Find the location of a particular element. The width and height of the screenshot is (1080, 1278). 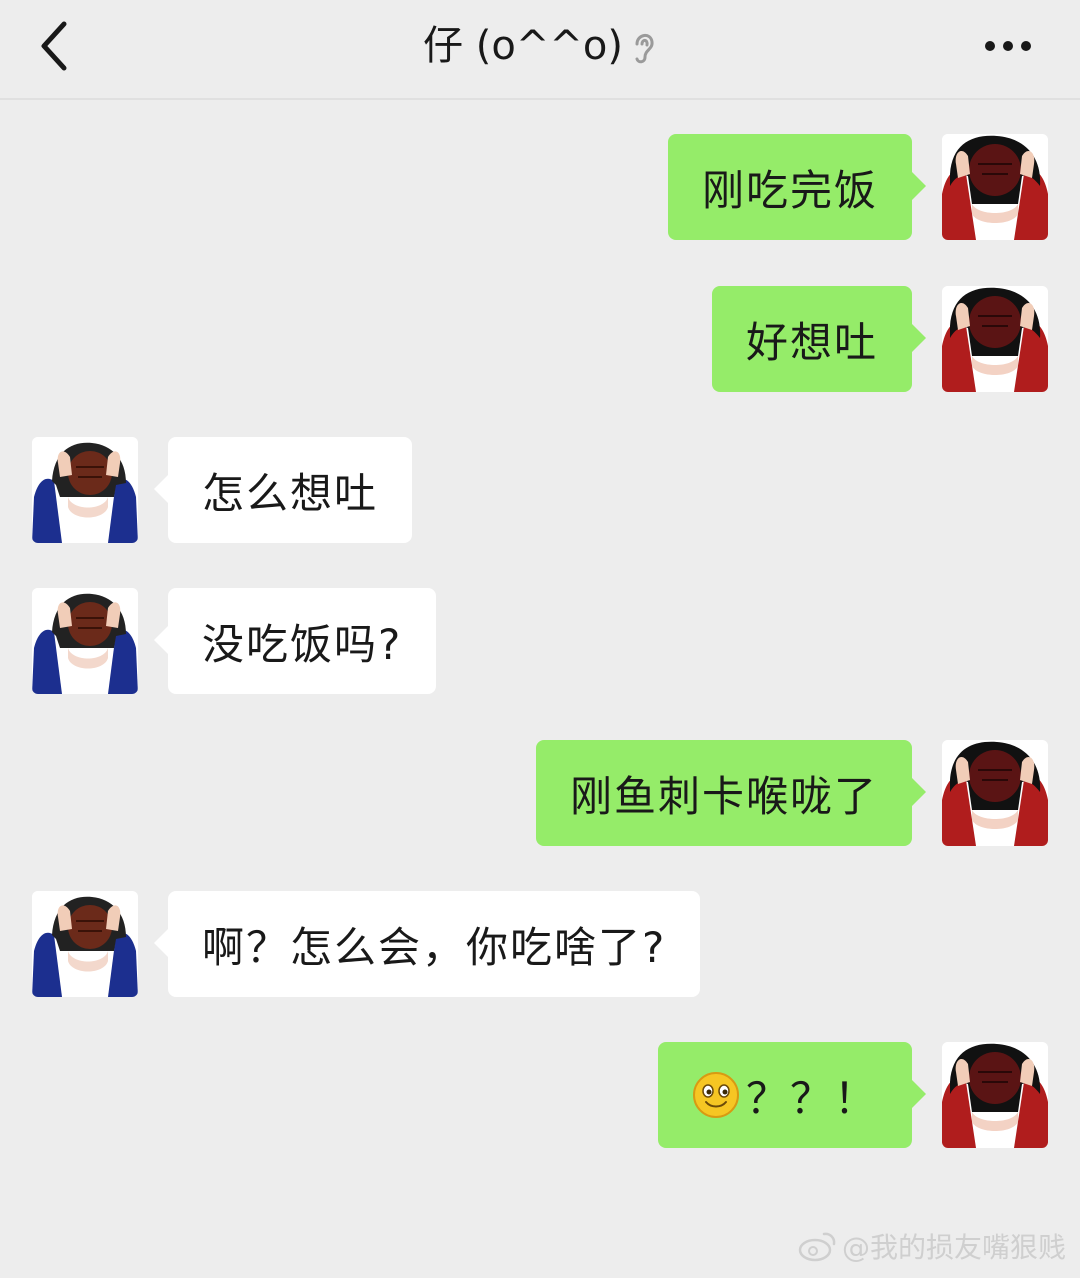

chat-header: 仔 (o^^o) is located at coordinates (540, 50).